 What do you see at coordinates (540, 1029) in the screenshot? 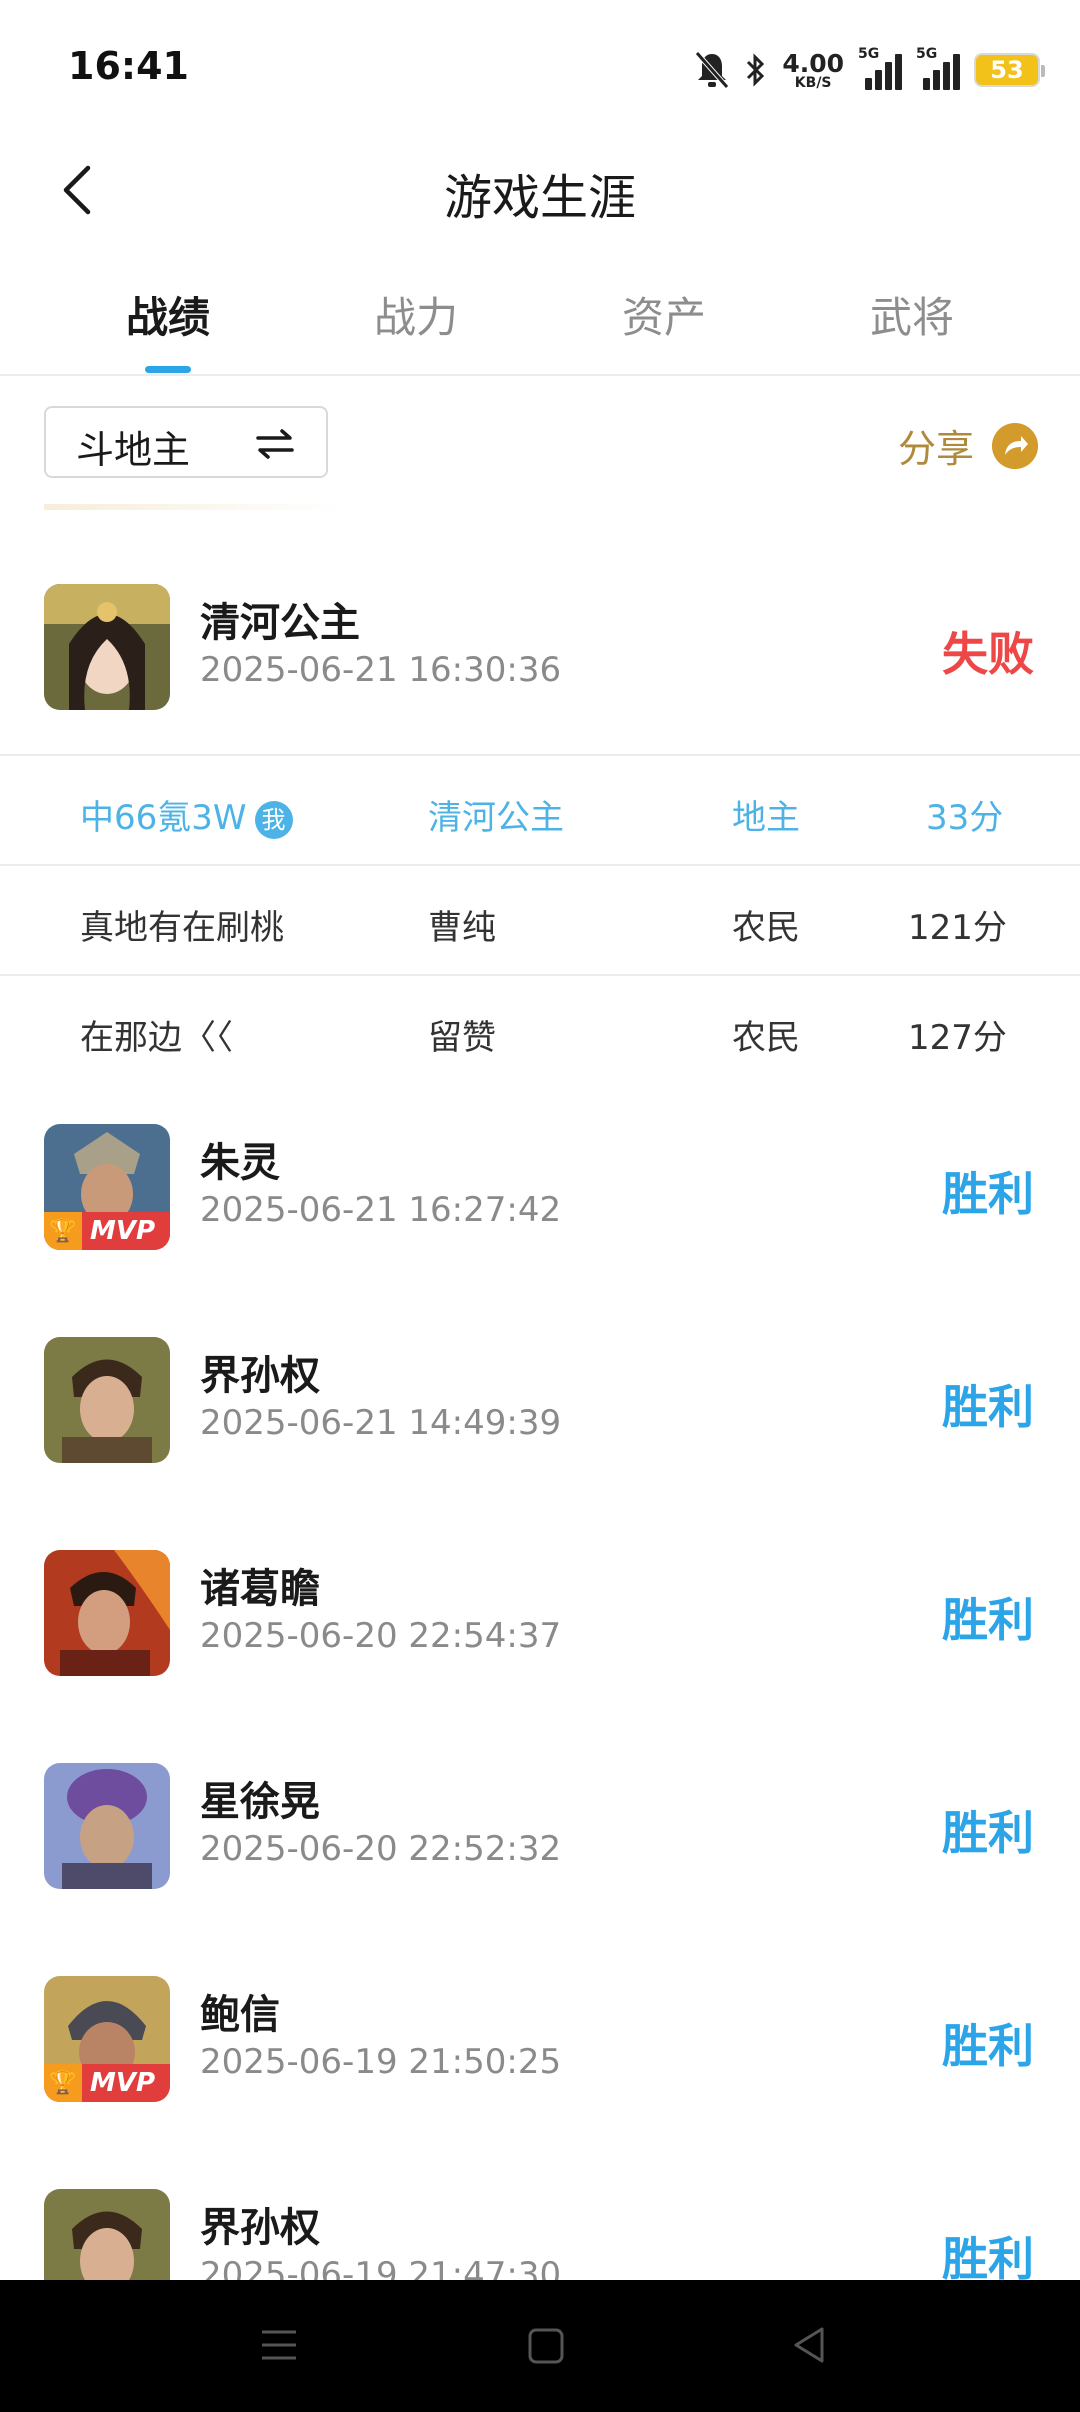
I see `player-row: 在那边〈〈 留赞 农民 127分` at bounding box center [540, 1029].